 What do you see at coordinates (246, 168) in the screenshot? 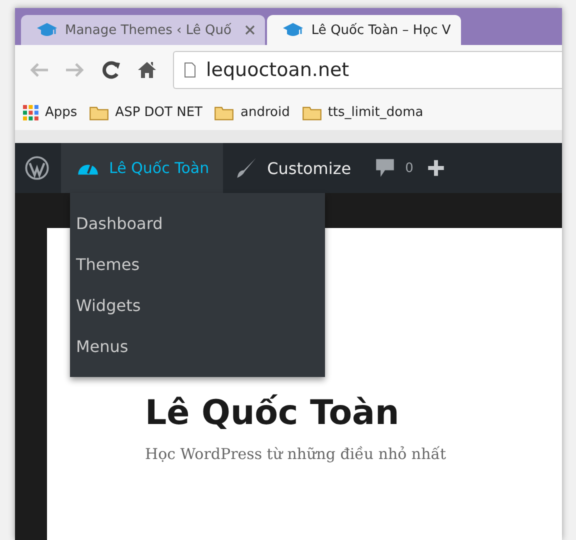
I see `paintbrush-icon` at bounding box center [246, 168].